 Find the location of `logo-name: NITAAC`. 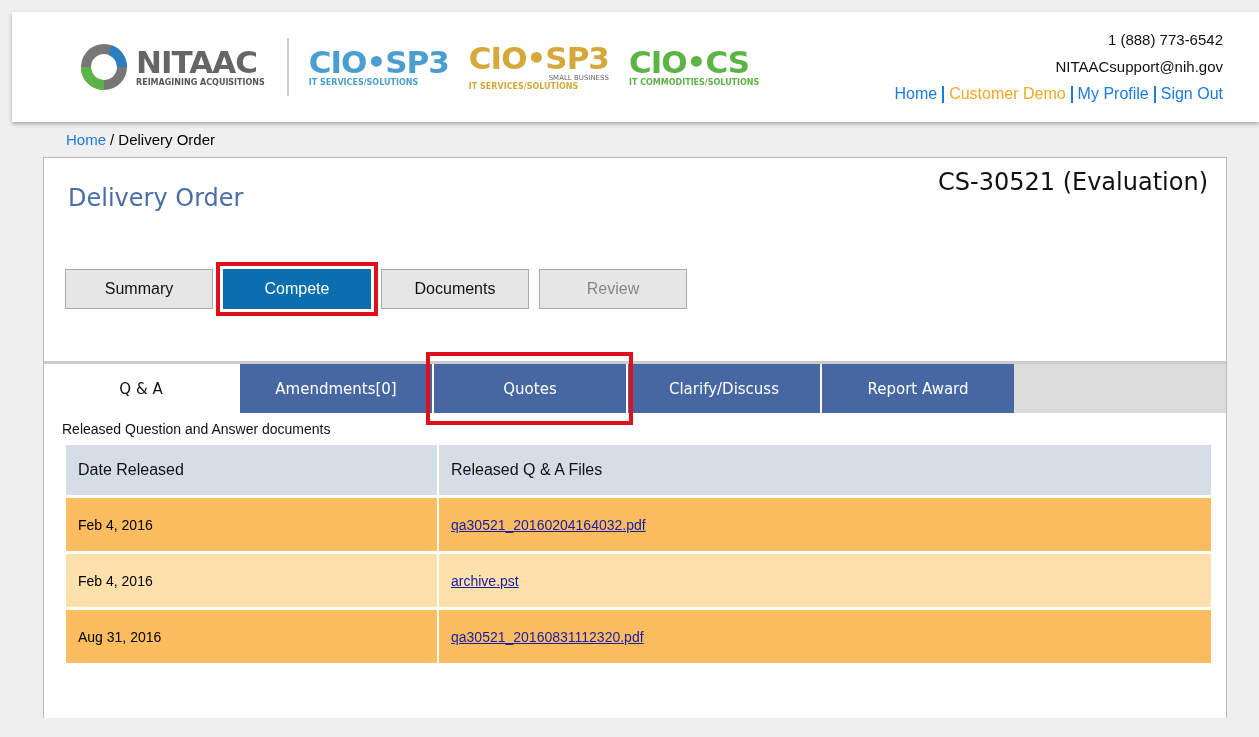

logo-name: NITAAC is located at coordinates (196, 62).